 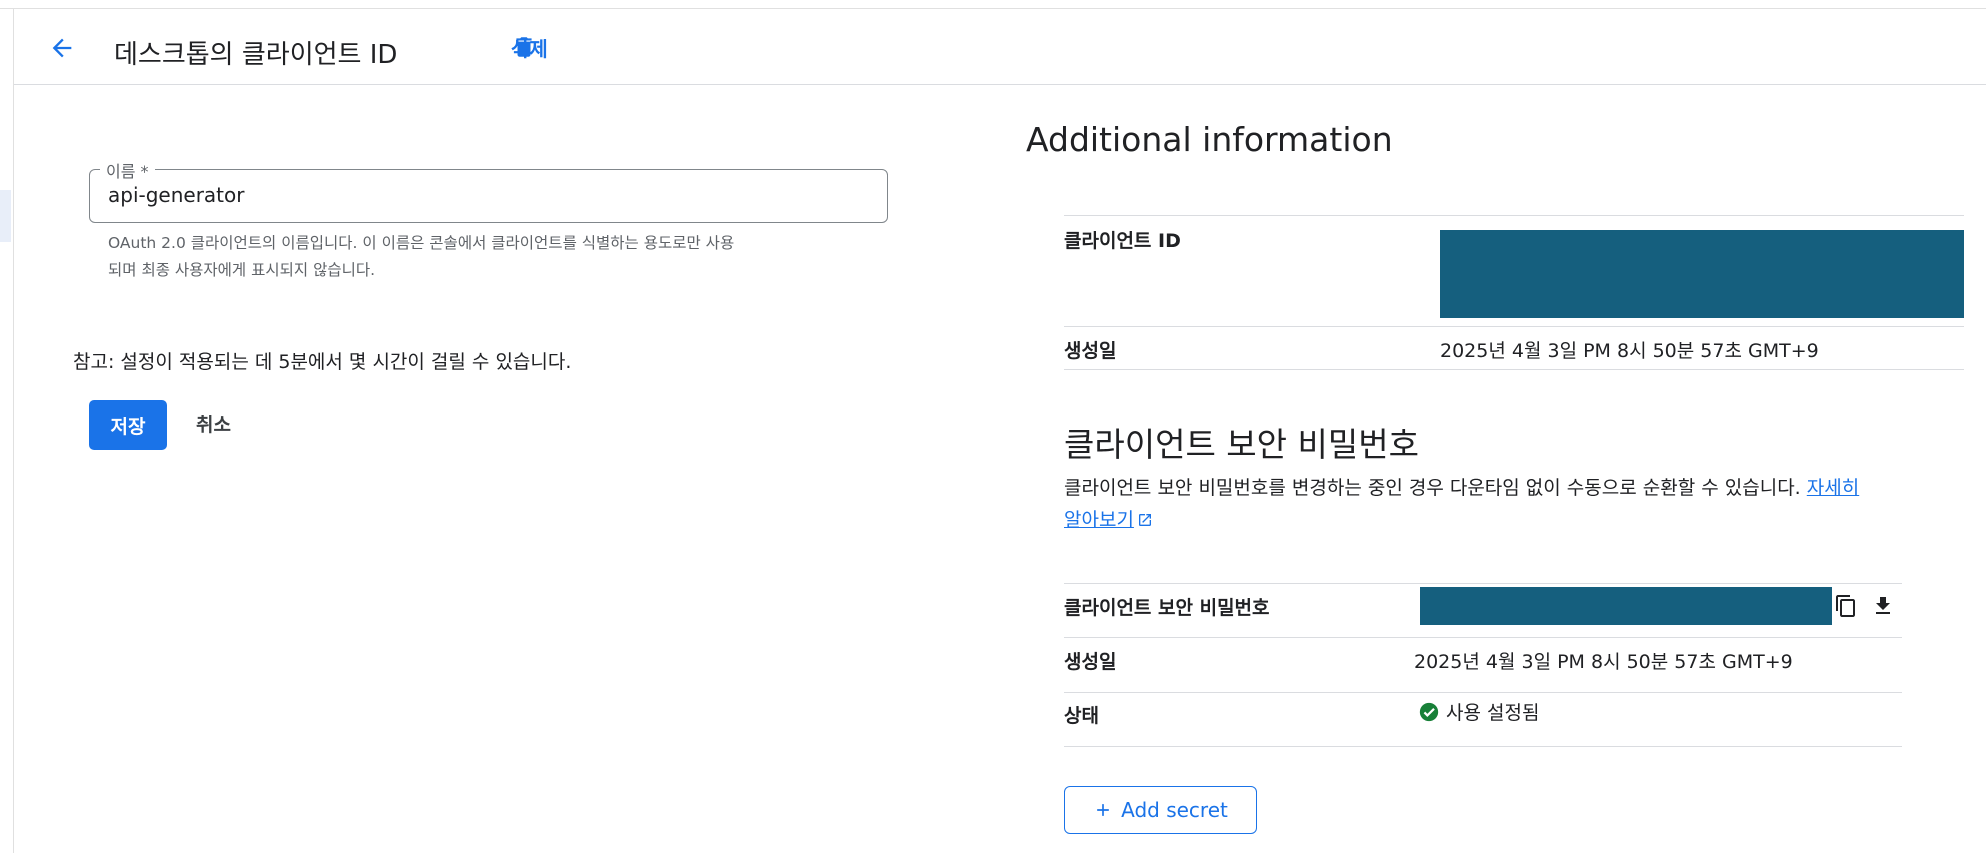 I want to click on additional-info-title: Additional information, so click(x=1209, y=139).